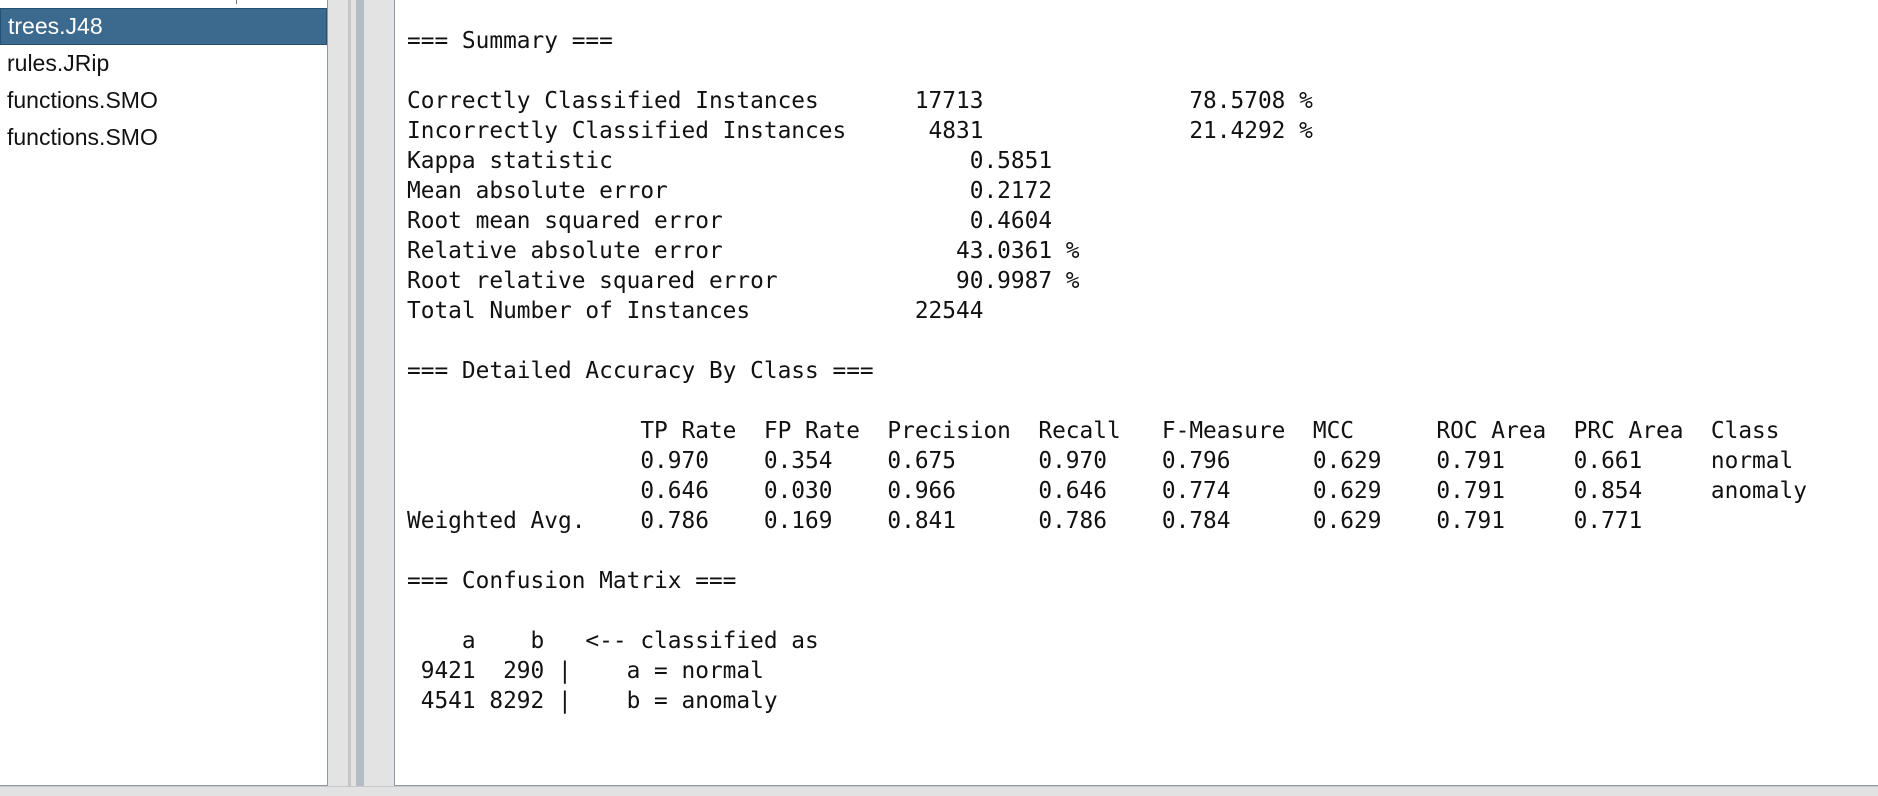 The height and width of the screenshot is (796, 1878). What do you see at coordinates (163, 63) in the screenshot?
I see `result-list-item: rules.JRip` at bounding box center [163, 63].